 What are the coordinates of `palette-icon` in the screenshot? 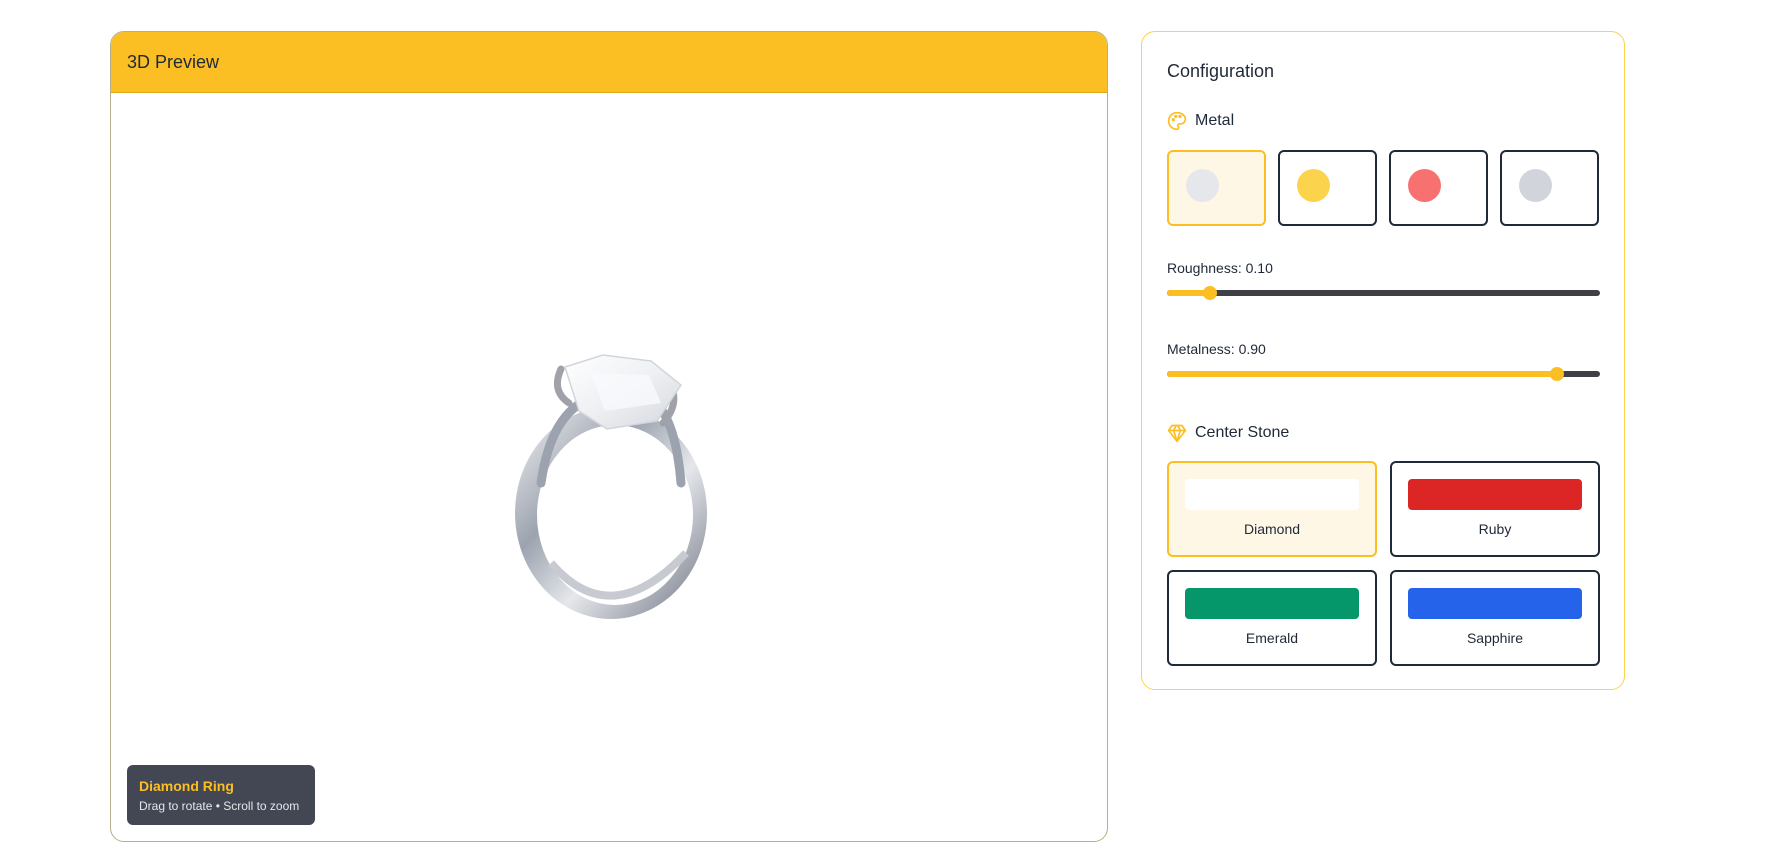 It's located at (1177, 121).